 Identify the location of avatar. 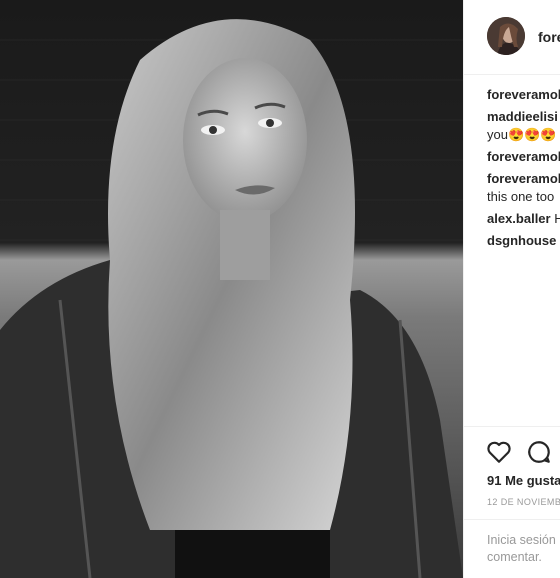
(506, 36).